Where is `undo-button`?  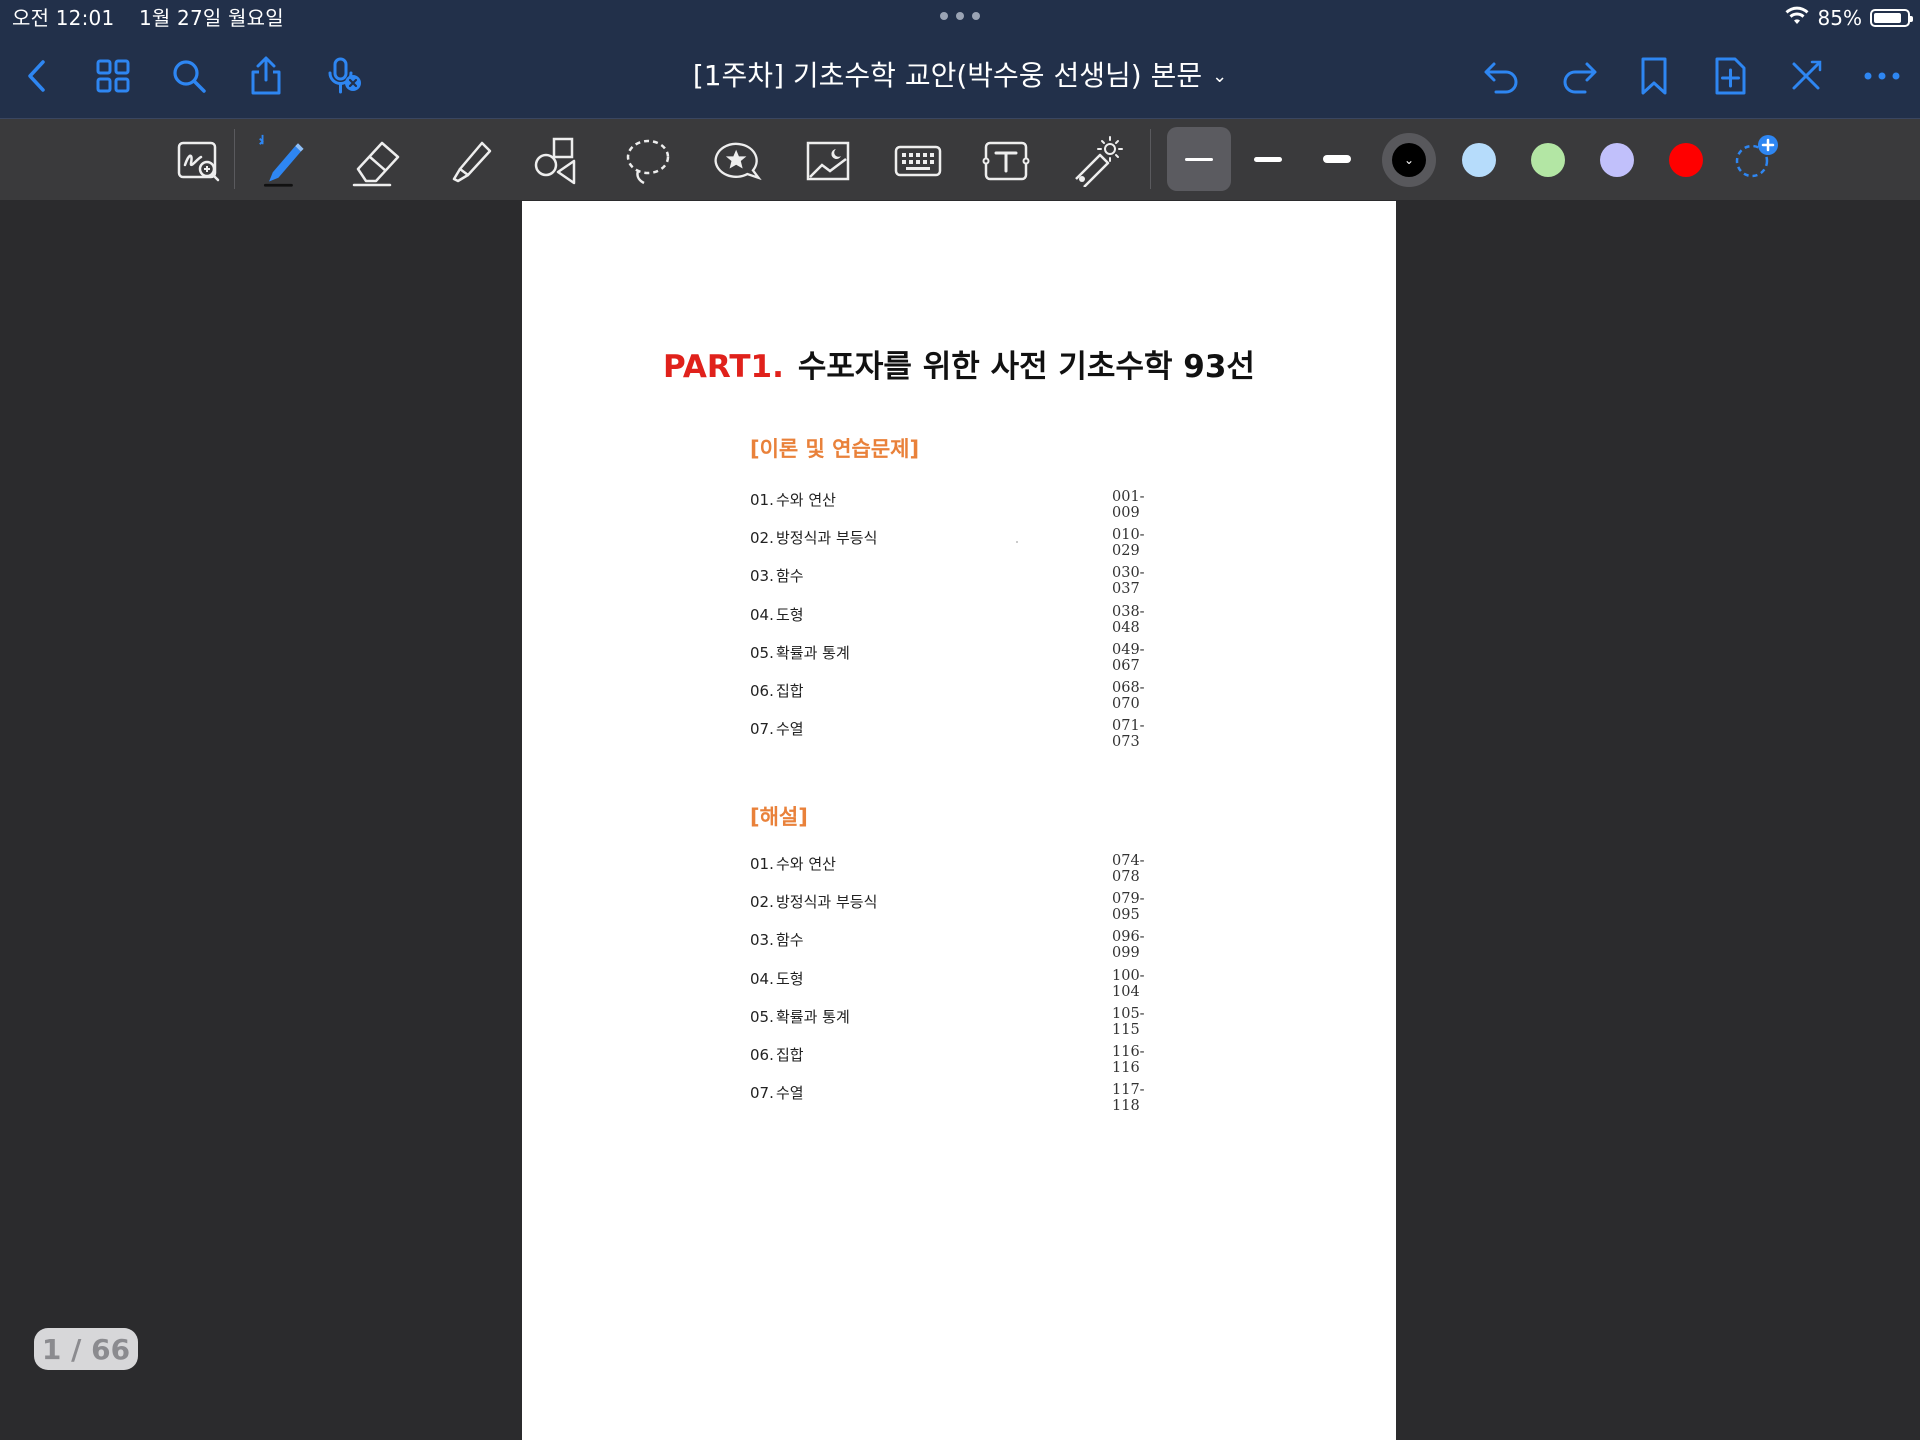 undo-button is located at coordinates (1502, 76).